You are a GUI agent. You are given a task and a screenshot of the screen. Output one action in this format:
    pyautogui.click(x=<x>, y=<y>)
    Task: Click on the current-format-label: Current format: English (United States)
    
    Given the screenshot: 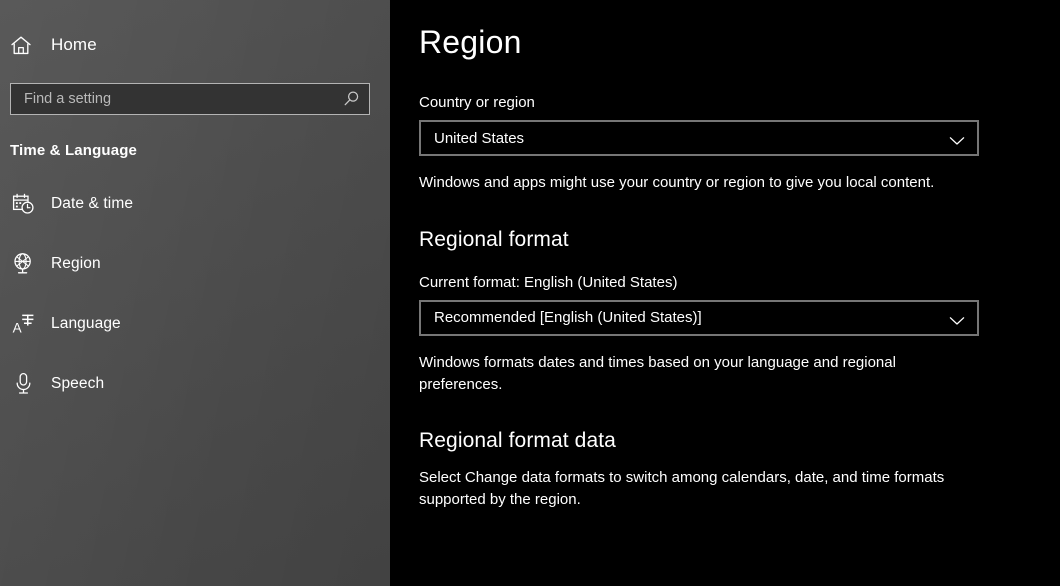 What is the action you would take?
    pyautogui.click(x=548, y=282)
    